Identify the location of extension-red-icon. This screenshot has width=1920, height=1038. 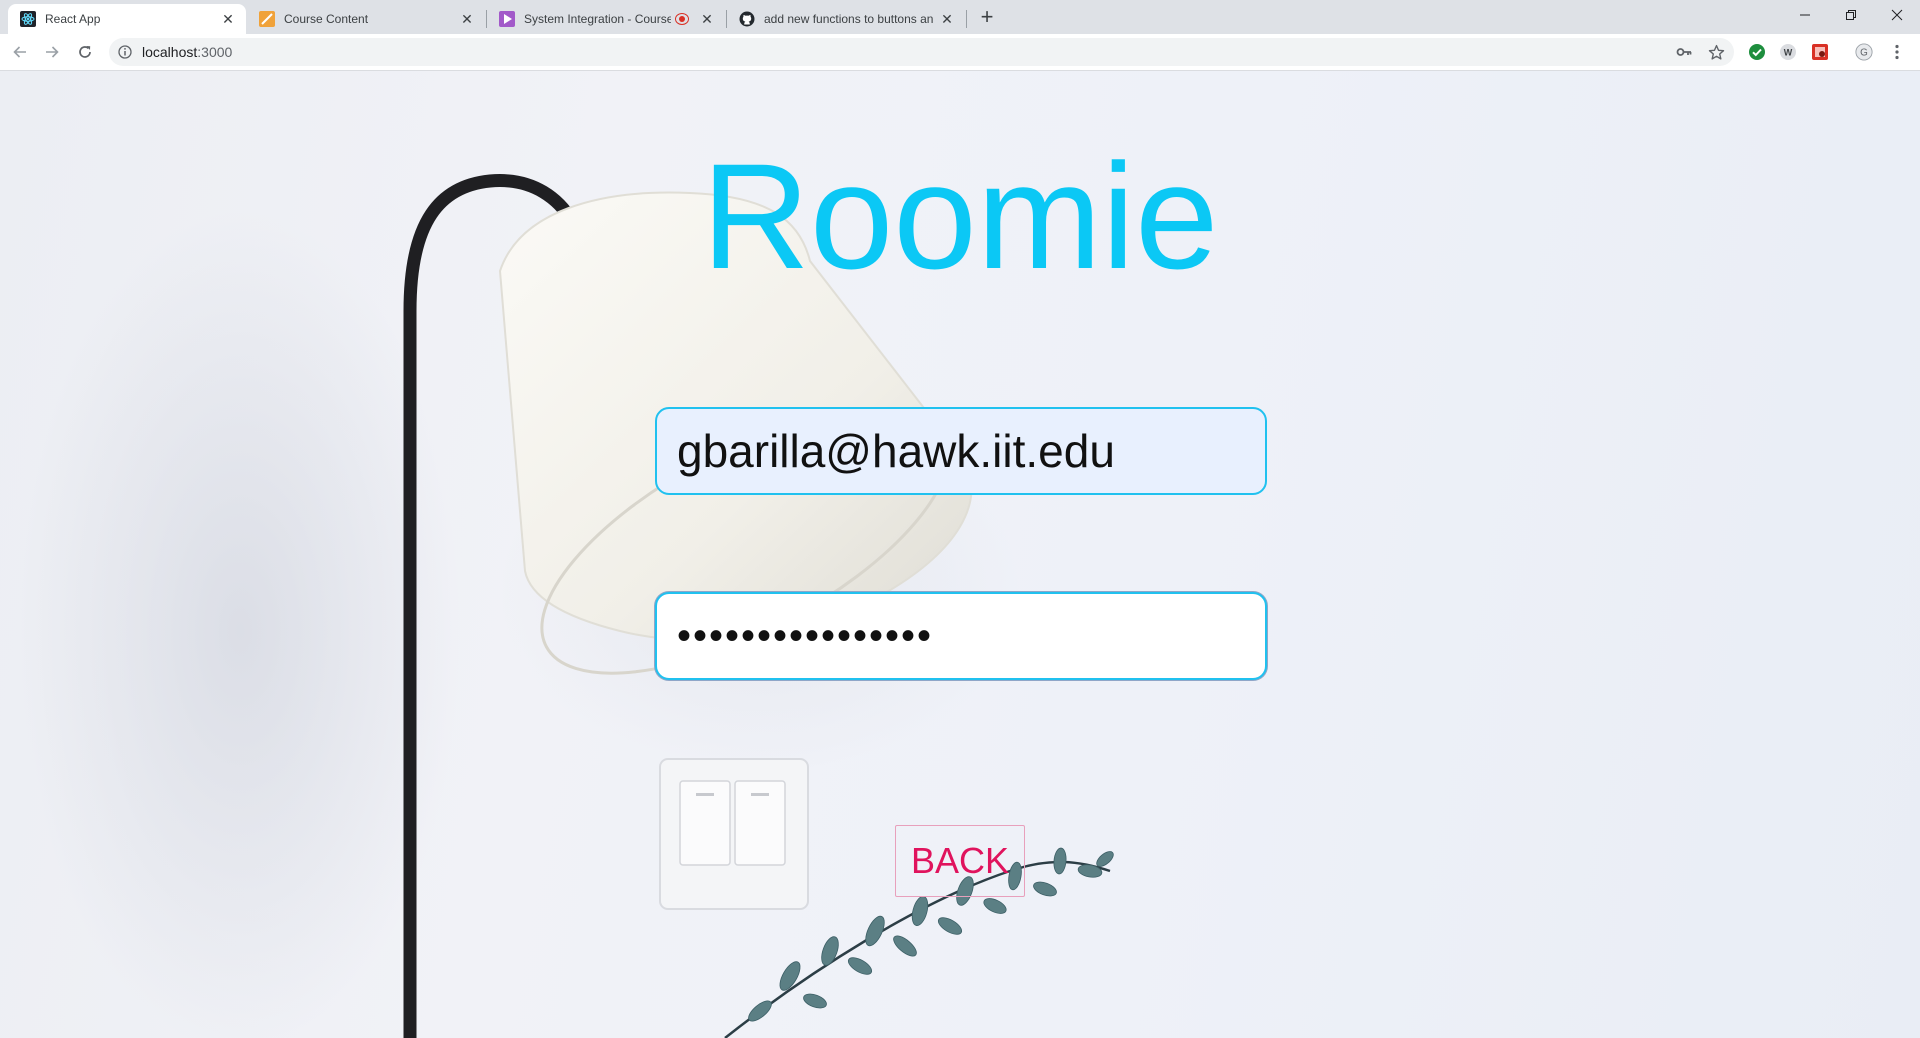
(1820, 52).